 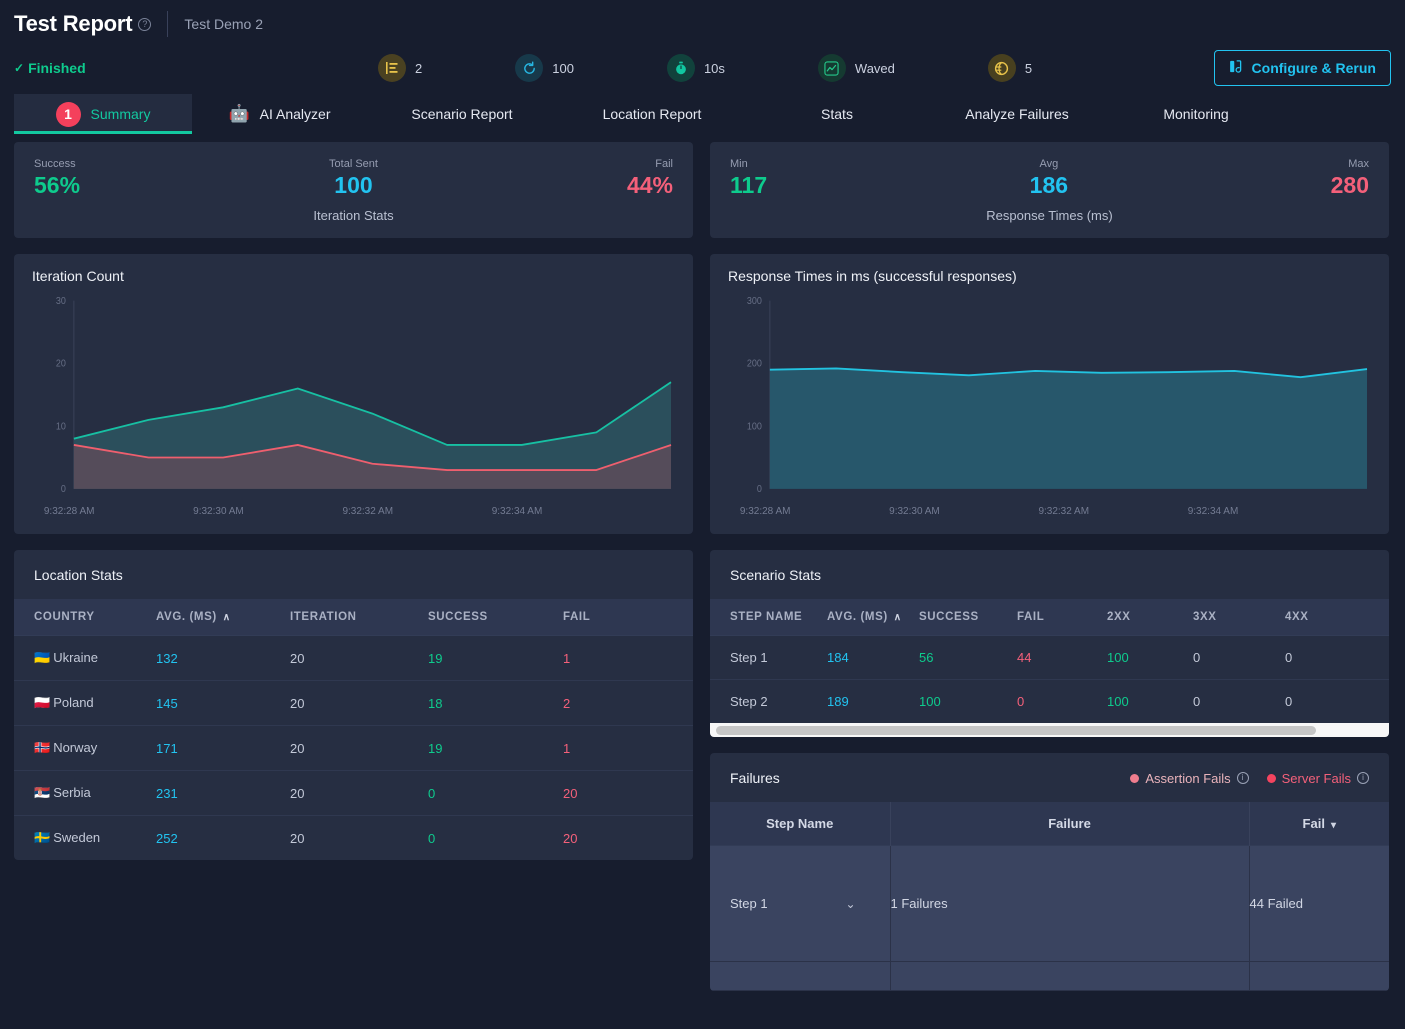 What do you see at coordinates (55, 164) in the screenshot?
I see `iteration-success-label: Success` at bounding box center [55, 164].